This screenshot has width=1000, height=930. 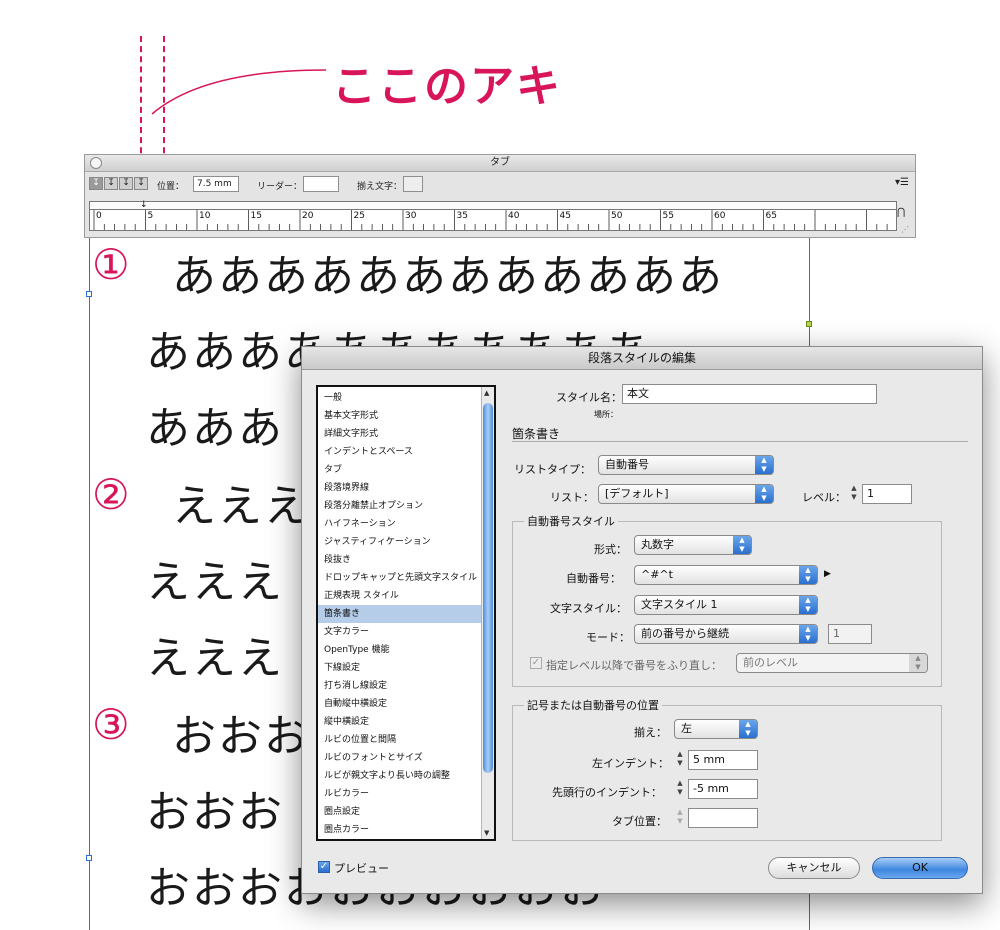 What do you see at coordinates (680, 760) in the screenshot?
I see `left-indent-stepper: ▲ ▼` at bounding box center [680, 760].